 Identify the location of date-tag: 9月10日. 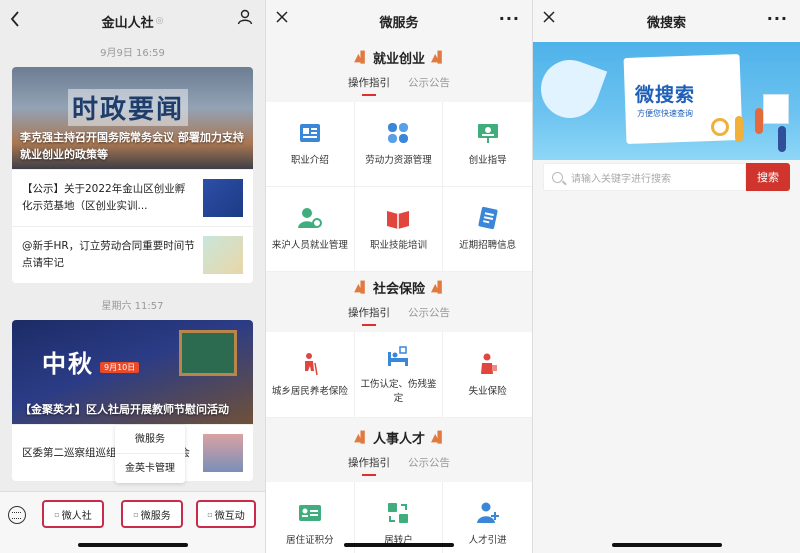
(120, 367).